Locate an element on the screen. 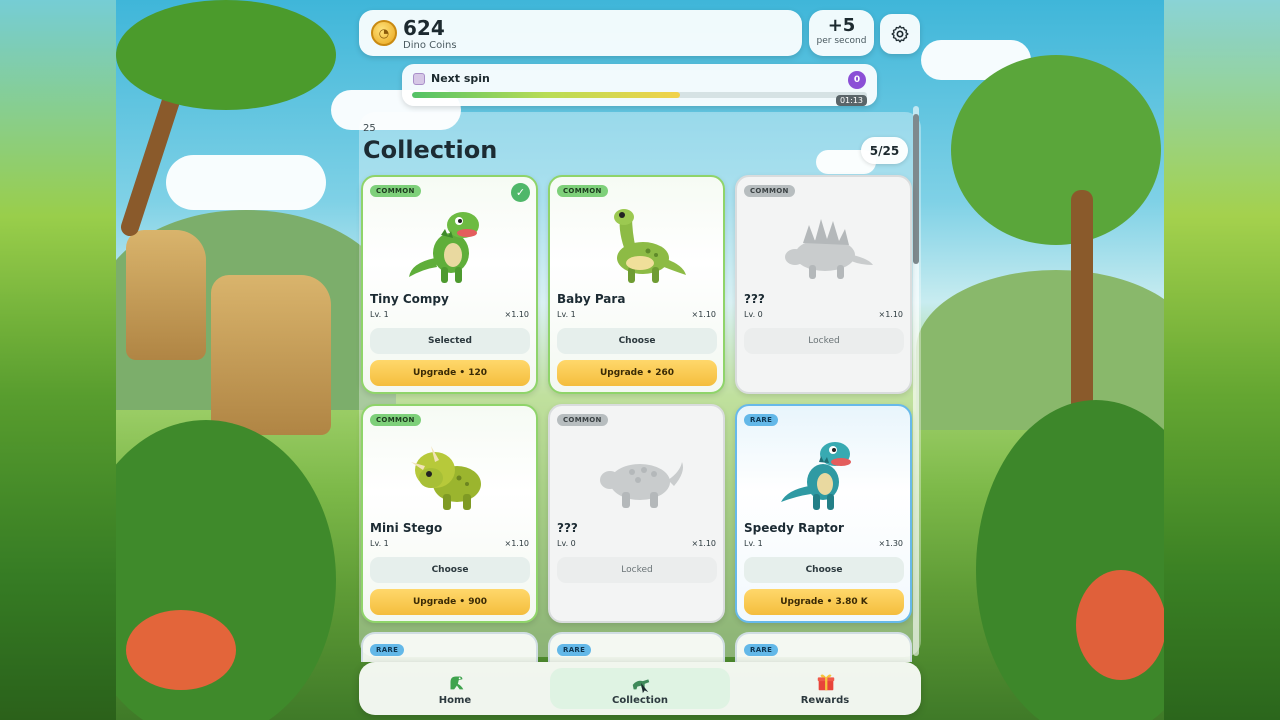 The width and height of the screenshot is (1280, 720). upgrade-button: Upgrade • 900 is located at coordinates (450, 602).